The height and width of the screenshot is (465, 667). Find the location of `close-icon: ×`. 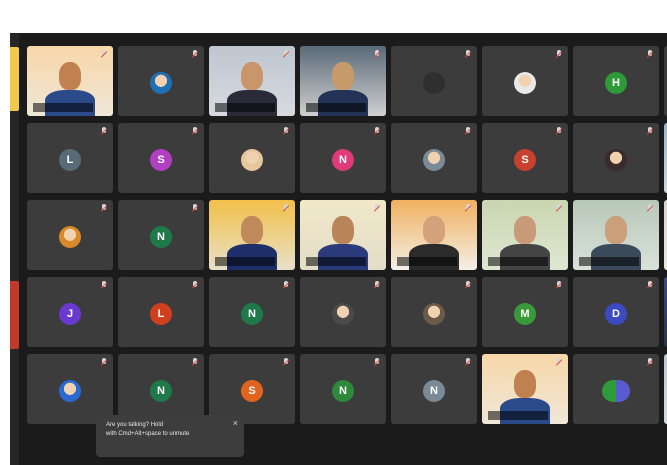

close-icon: × is located at coordinates (235, 423).